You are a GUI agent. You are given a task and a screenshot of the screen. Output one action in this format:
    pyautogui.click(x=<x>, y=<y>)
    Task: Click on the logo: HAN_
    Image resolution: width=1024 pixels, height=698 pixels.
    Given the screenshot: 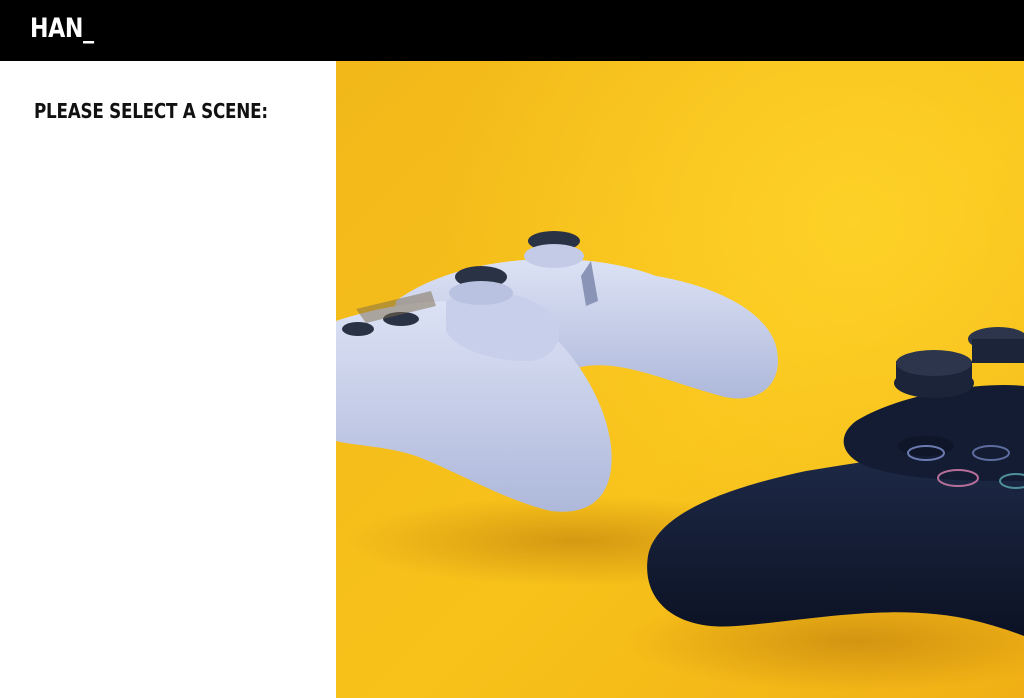 What is the action you would take?
    pyautogui.click(x=62, y=28)
    